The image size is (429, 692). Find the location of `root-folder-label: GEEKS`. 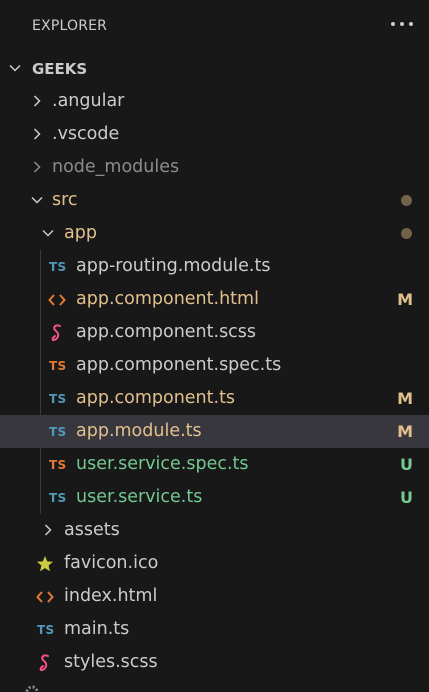

root-folder-label: GEEKS is located at coordinates (60, 69).